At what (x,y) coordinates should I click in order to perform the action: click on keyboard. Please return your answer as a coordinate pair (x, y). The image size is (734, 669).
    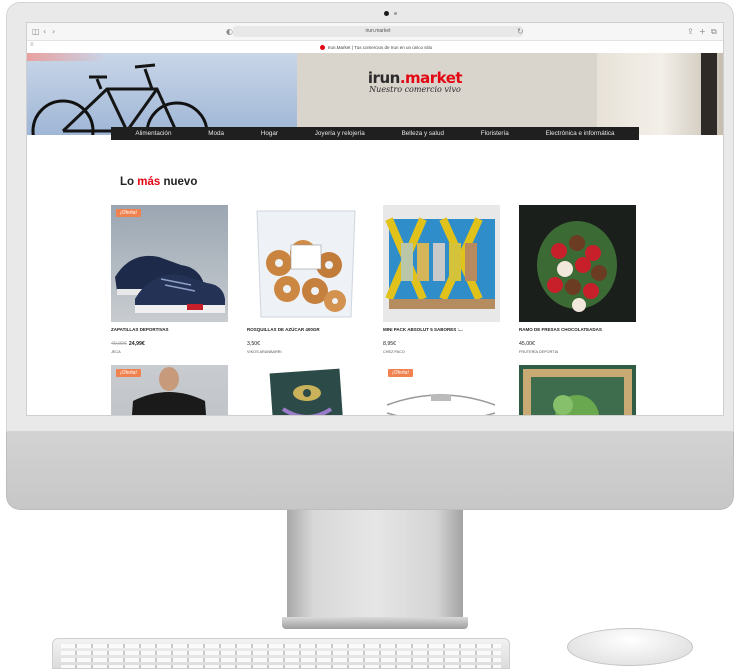
    Looking at the image, I should click on (281, 653).